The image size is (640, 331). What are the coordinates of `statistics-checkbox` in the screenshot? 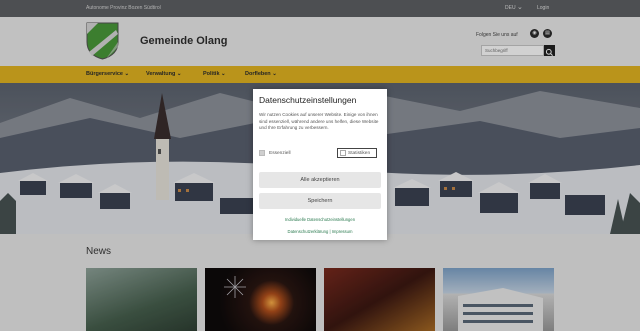 It's located at (343, 153).